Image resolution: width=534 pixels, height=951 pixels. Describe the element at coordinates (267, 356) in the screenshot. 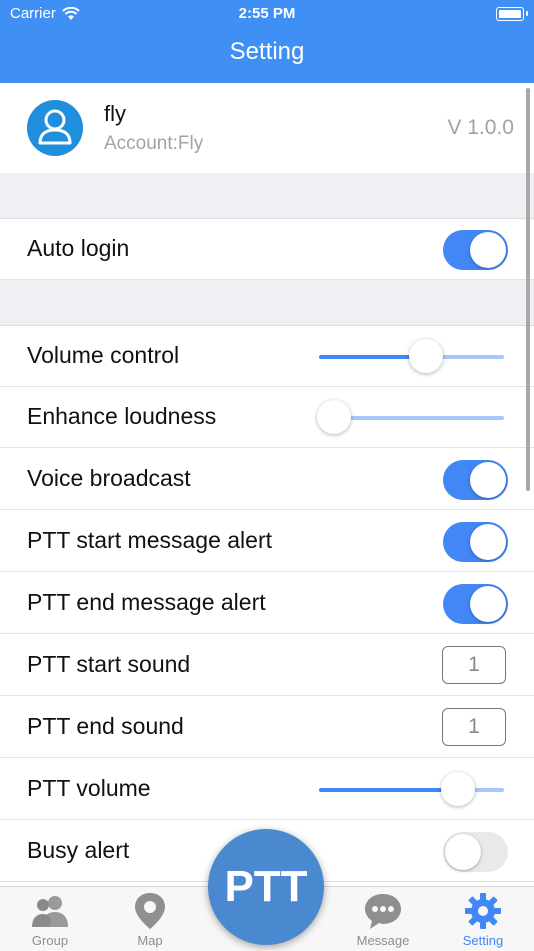

I see `setting-row-volume-control: Volume control` at that location.